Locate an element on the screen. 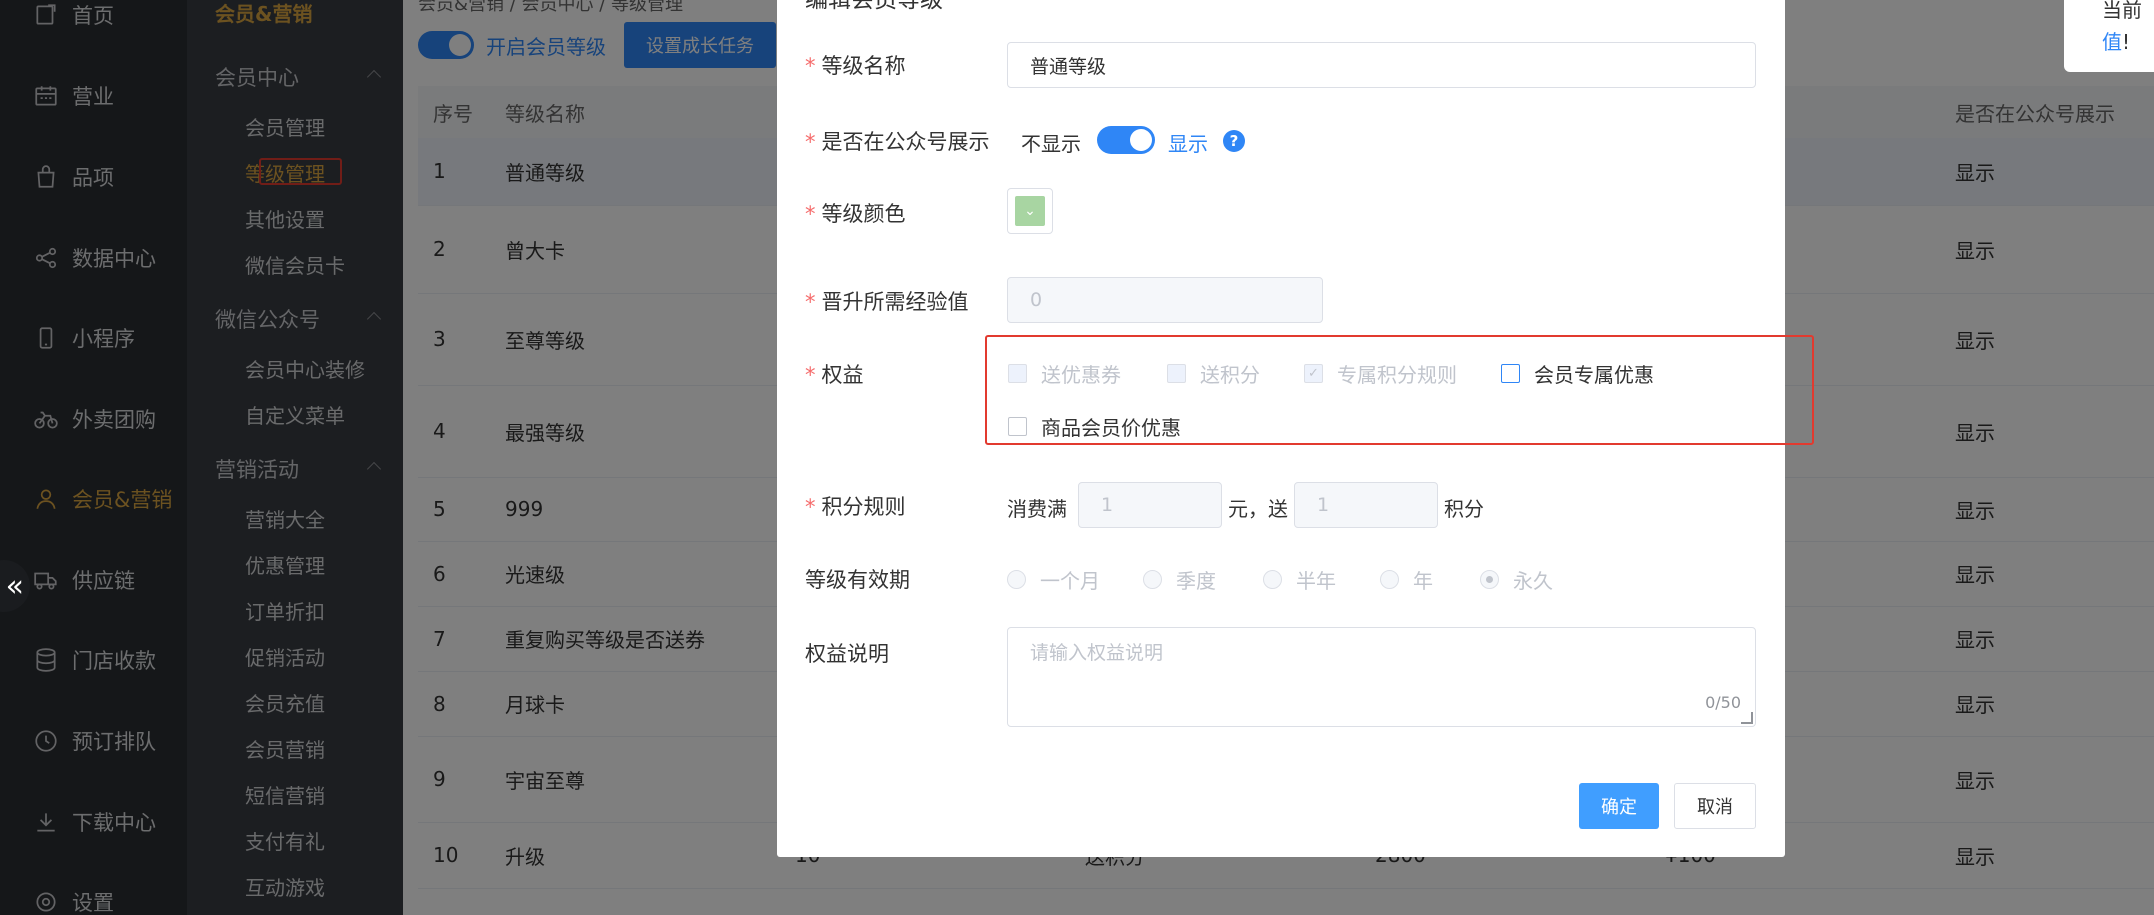 The height and width of the screenshot is (915, 2154). points-rule-label: * 积分规则 is located at coordinates (855, 507).